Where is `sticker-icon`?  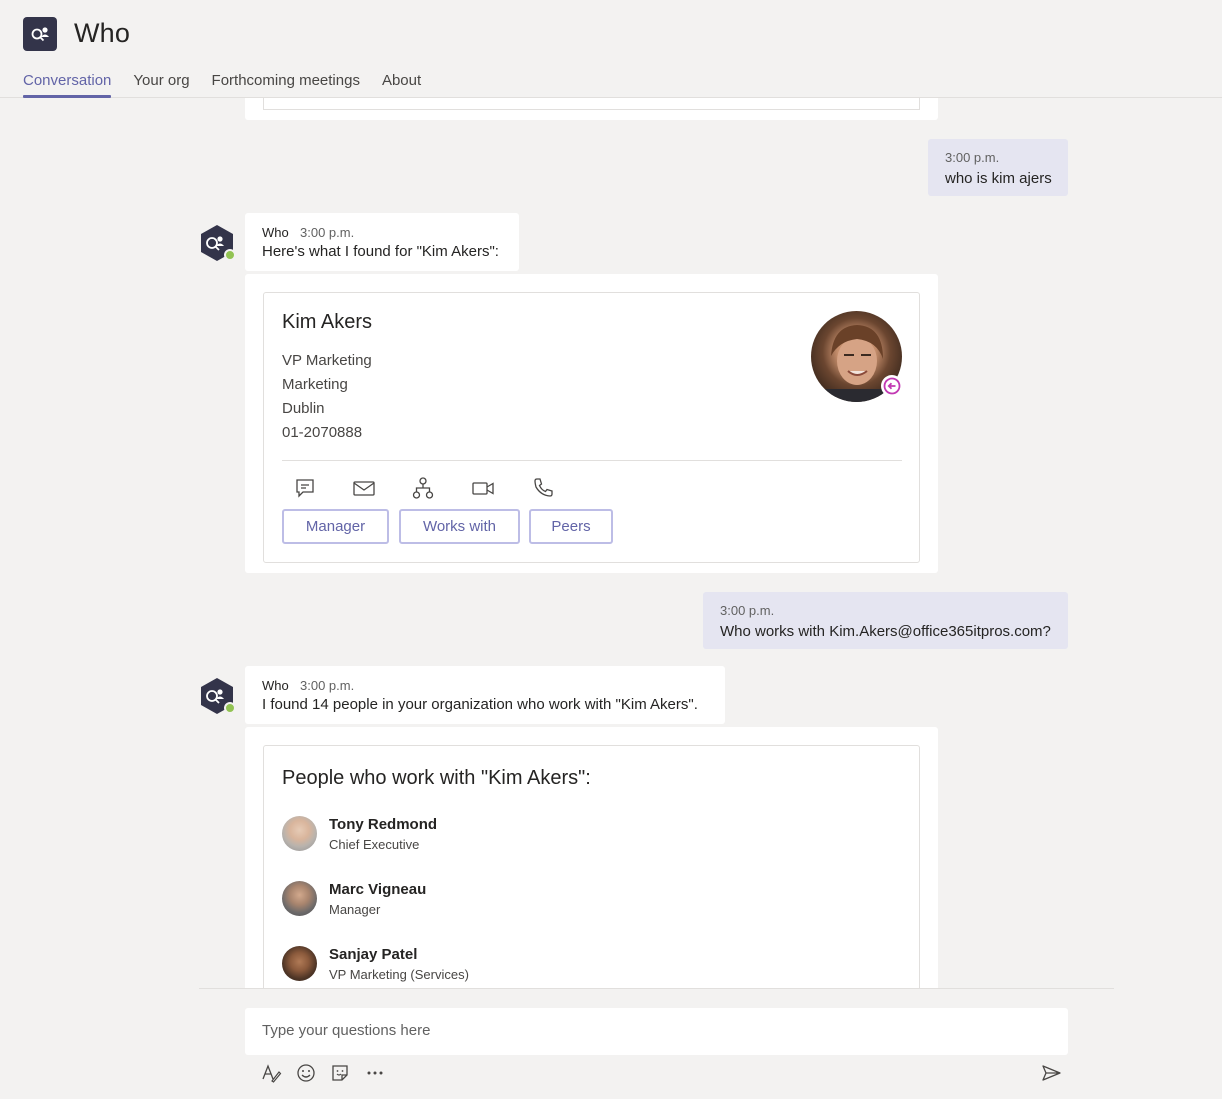
sticker-icon is located at coordinates (340, 1073).